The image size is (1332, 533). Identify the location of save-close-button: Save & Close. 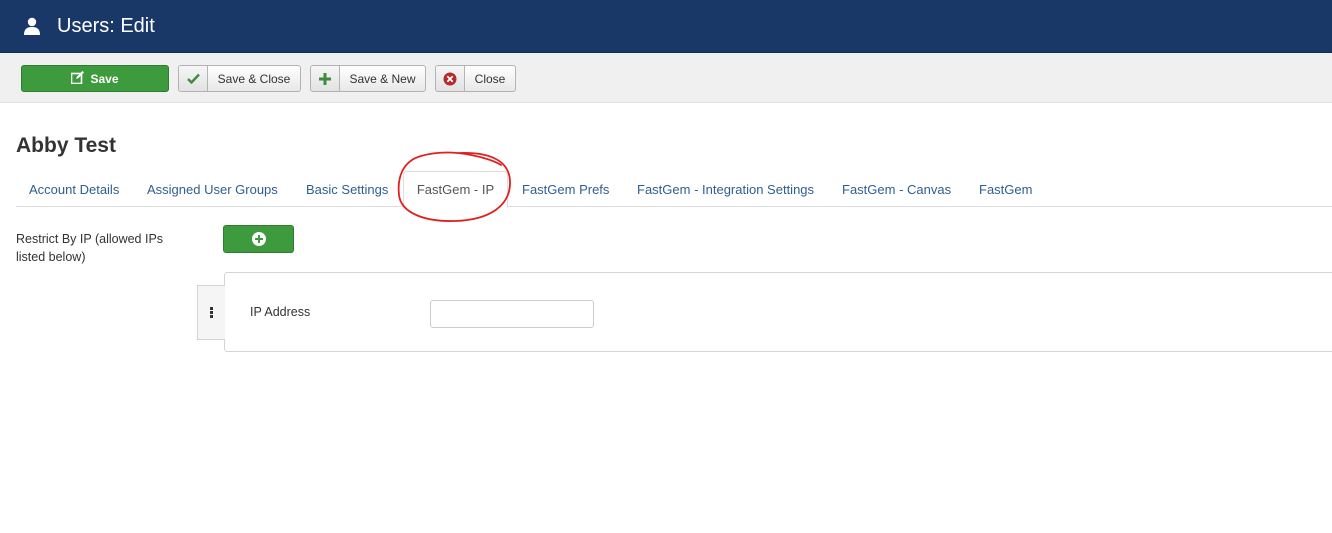
(239, 78).